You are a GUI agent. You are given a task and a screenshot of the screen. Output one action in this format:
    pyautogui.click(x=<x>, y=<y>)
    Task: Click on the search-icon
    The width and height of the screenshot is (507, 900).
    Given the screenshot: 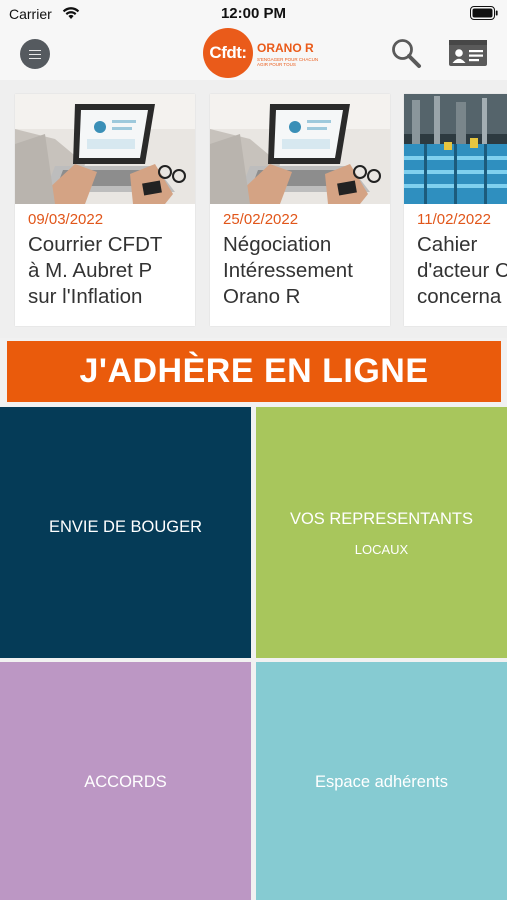 What is the action you would take?
    pyautogui.click(x=406, y=53)
    